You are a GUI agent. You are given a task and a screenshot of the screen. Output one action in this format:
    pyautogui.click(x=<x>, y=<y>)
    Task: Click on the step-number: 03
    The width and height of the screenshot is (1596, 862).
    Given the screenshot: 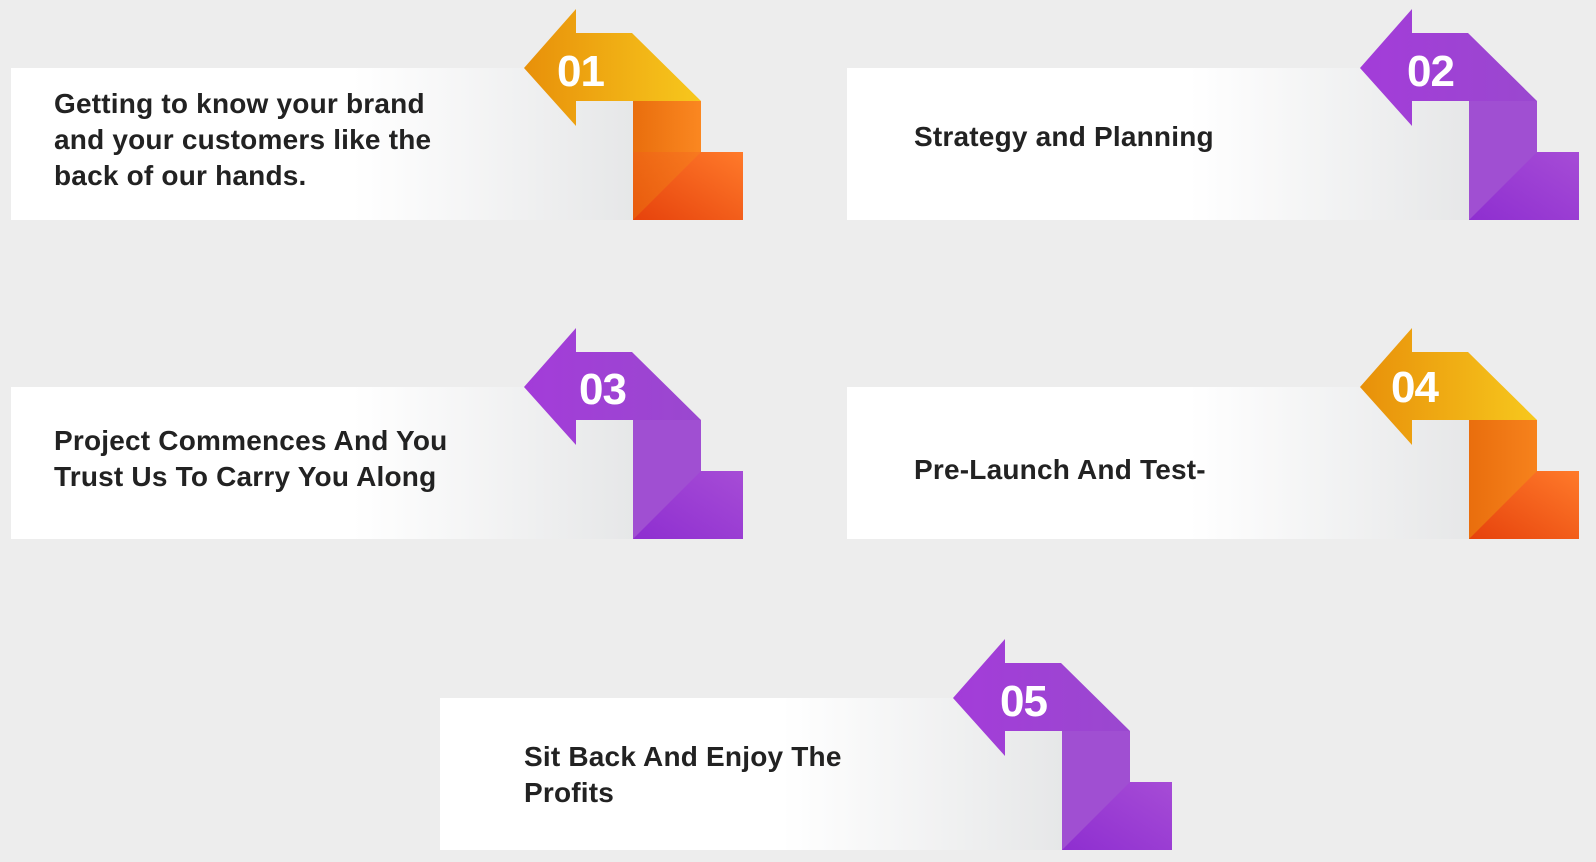 What is the action you would take?
    pyautogui.click(x=603, y=389)
    